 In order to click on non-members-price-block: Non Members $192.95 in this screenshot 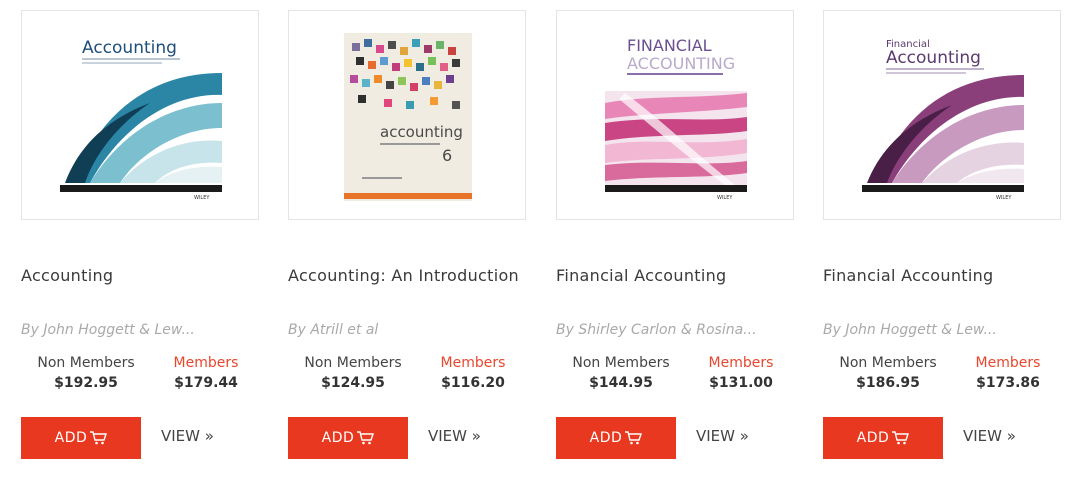, I will do `click(86, 373)`.